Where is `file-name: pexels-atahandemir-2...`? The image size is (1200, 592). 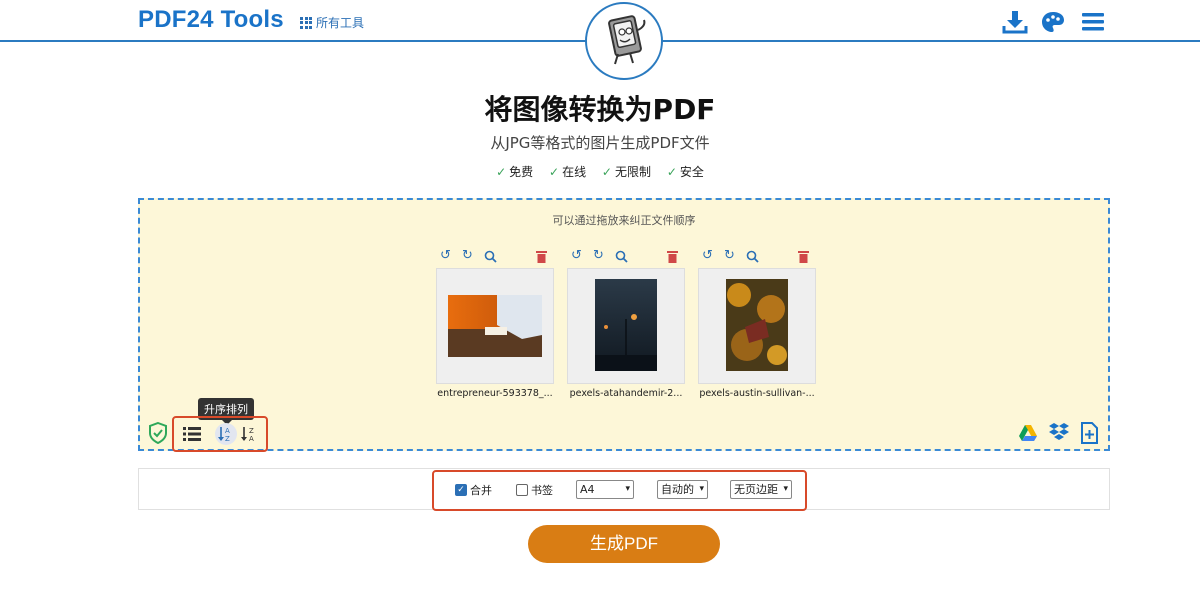
file-name: pexels-atahandemir-2... is located at coordinates (626, 393).